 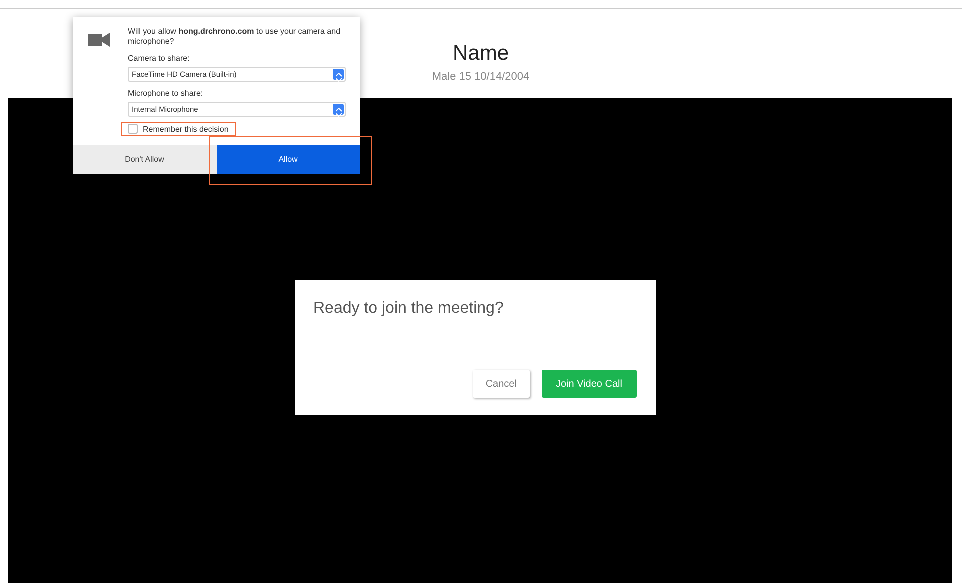 What do you see at coordinates (481, 77) in the screenshot?
I see `patient-details: Male 15 10/14/2004` at bounding box center [481, 77].